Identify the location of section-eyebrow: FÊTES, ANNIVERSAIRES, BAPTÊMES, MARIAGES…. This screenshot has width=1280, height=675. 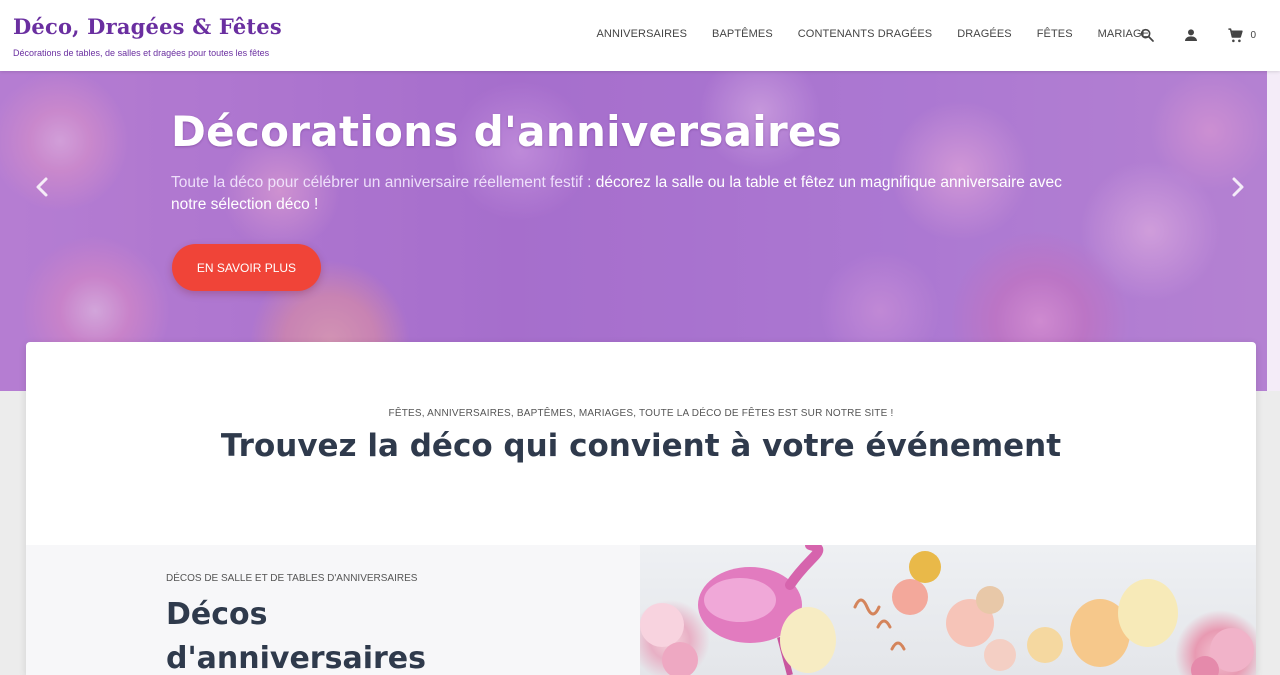
(641, 413).